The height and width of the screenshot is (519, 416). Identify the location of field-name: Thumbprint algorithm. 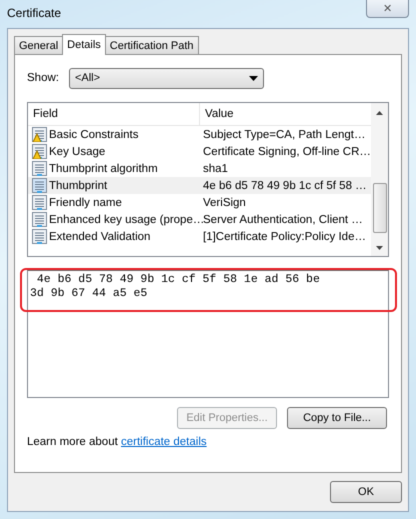
(104, 168).